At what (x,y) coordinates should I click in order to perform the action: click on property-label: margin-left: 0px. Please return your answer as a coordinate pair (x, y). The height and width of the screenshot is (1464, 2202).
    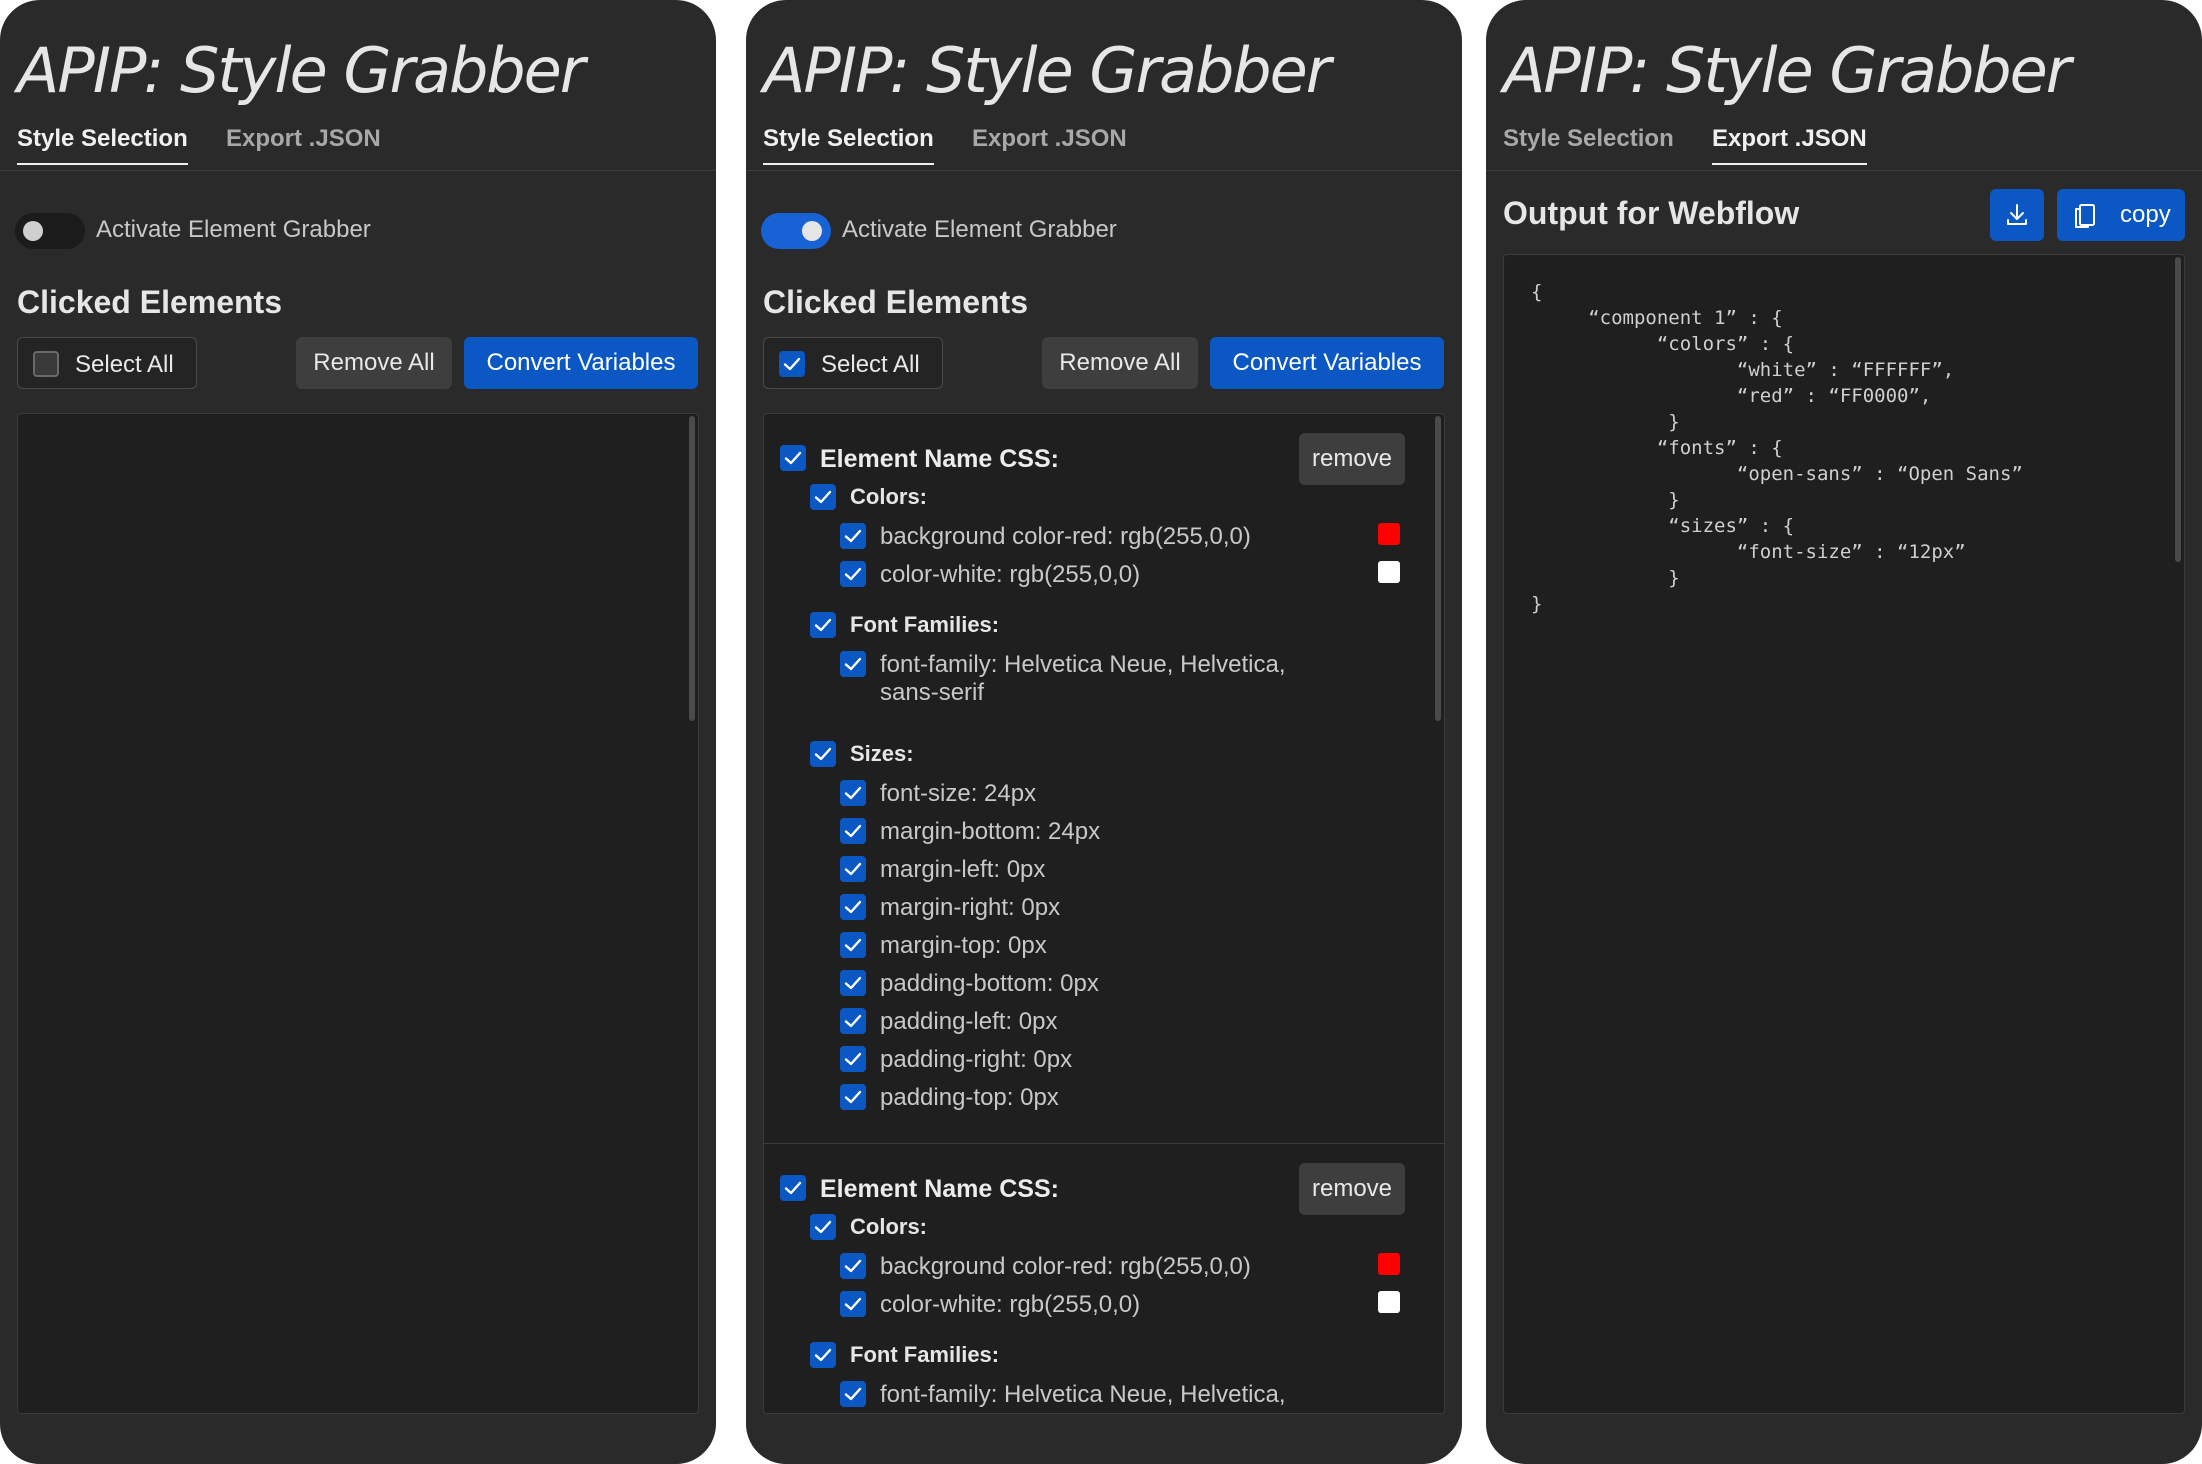
    Looking at the image, I should click on (963, 869).